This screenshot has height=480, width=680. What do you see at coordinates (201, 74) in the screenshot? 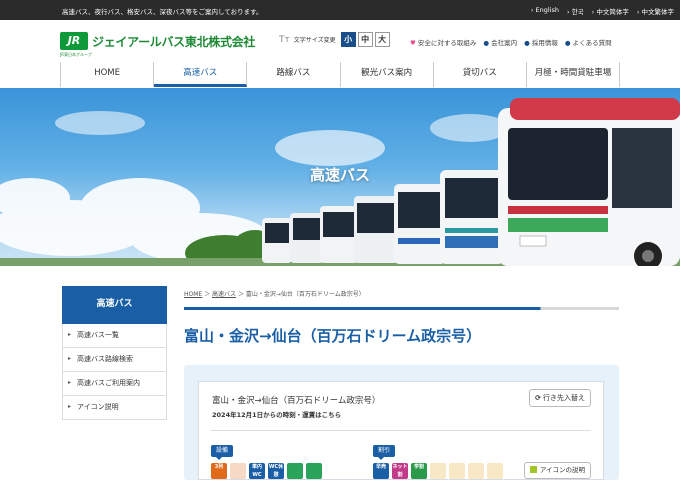
I see `nav-highway-bus: 高速バス` at bounding box center [201, 74].